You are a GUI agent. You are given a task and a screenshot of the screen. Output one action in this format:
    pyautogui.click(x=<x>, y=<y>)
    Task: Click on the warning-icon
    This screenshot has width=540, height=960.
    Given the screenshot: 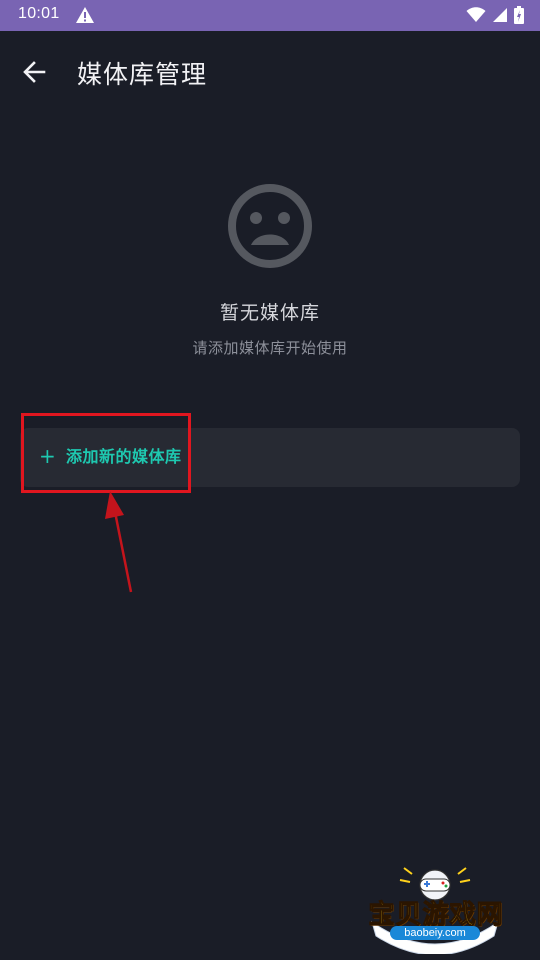 What is the action you would take?
    pyautogui.click(x=85, y=15)
    